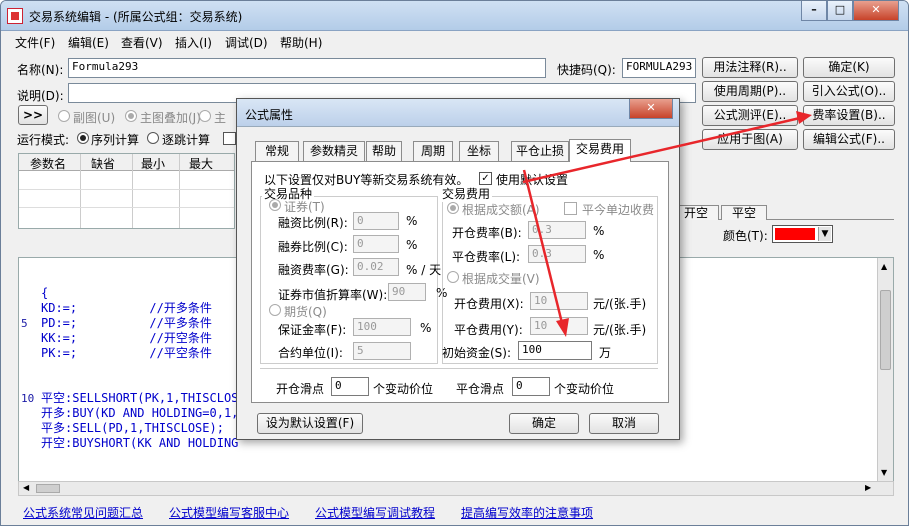  I want to click on annotation-arrows, so click(667, 224).